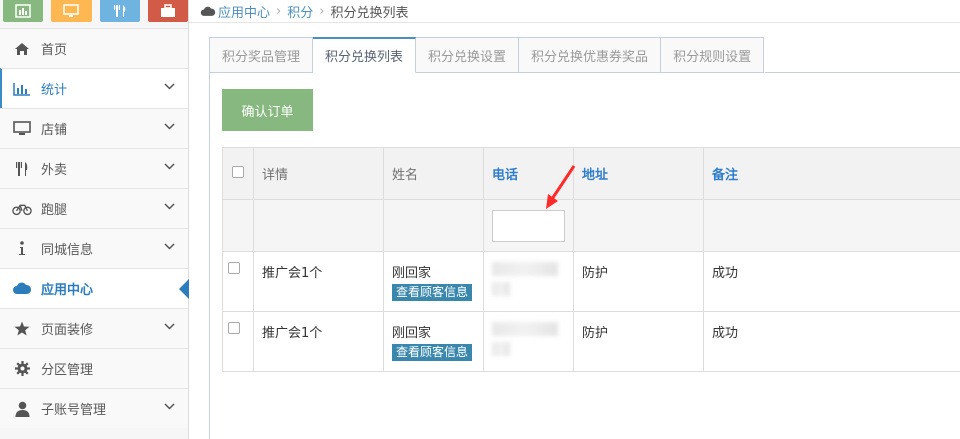 The height and width of the screenshot is (439, 960). Describe the element at coordinates (300, 11) in the screenshot. I see `breadcrumb-points-link: 积分` at that location.